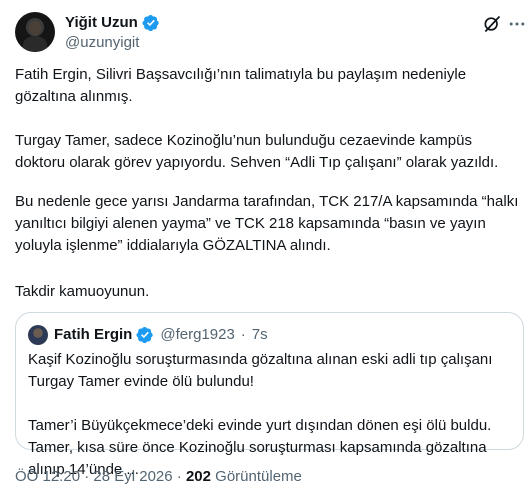 The width and height of the screenshot is (531, 495). I want to click on author-name: Yiğit Uzun, so click(101, 23).